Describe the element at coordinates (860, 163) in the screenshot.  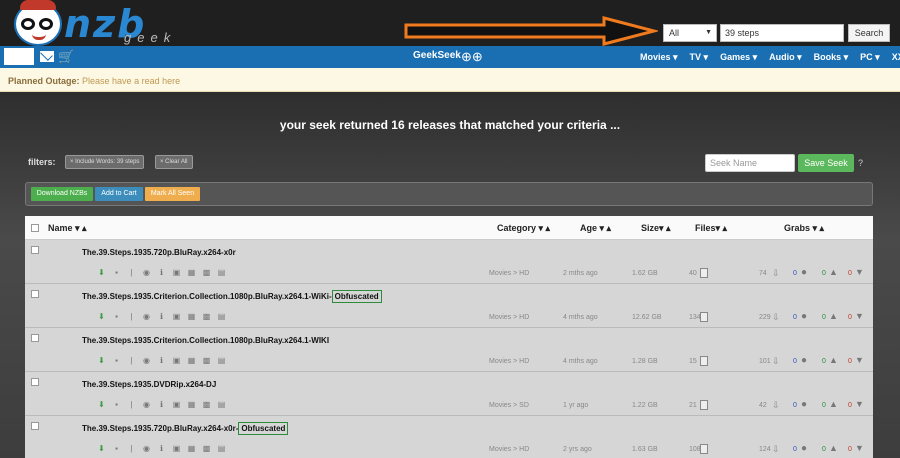
I see `help-icon: ?` at that location.